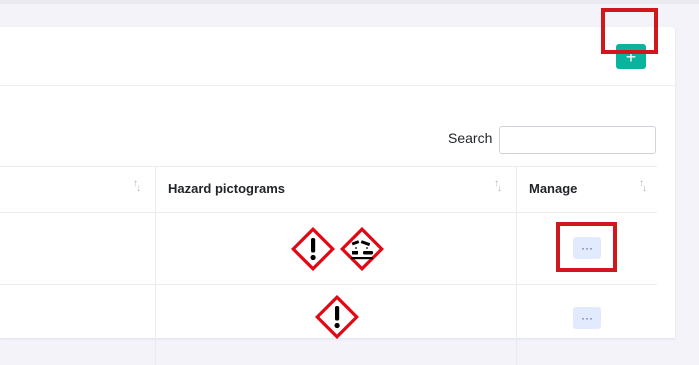  Describe the element at coordinates (553, 188) in the screenshot. I see `column-header-manage: Manage` at that location.